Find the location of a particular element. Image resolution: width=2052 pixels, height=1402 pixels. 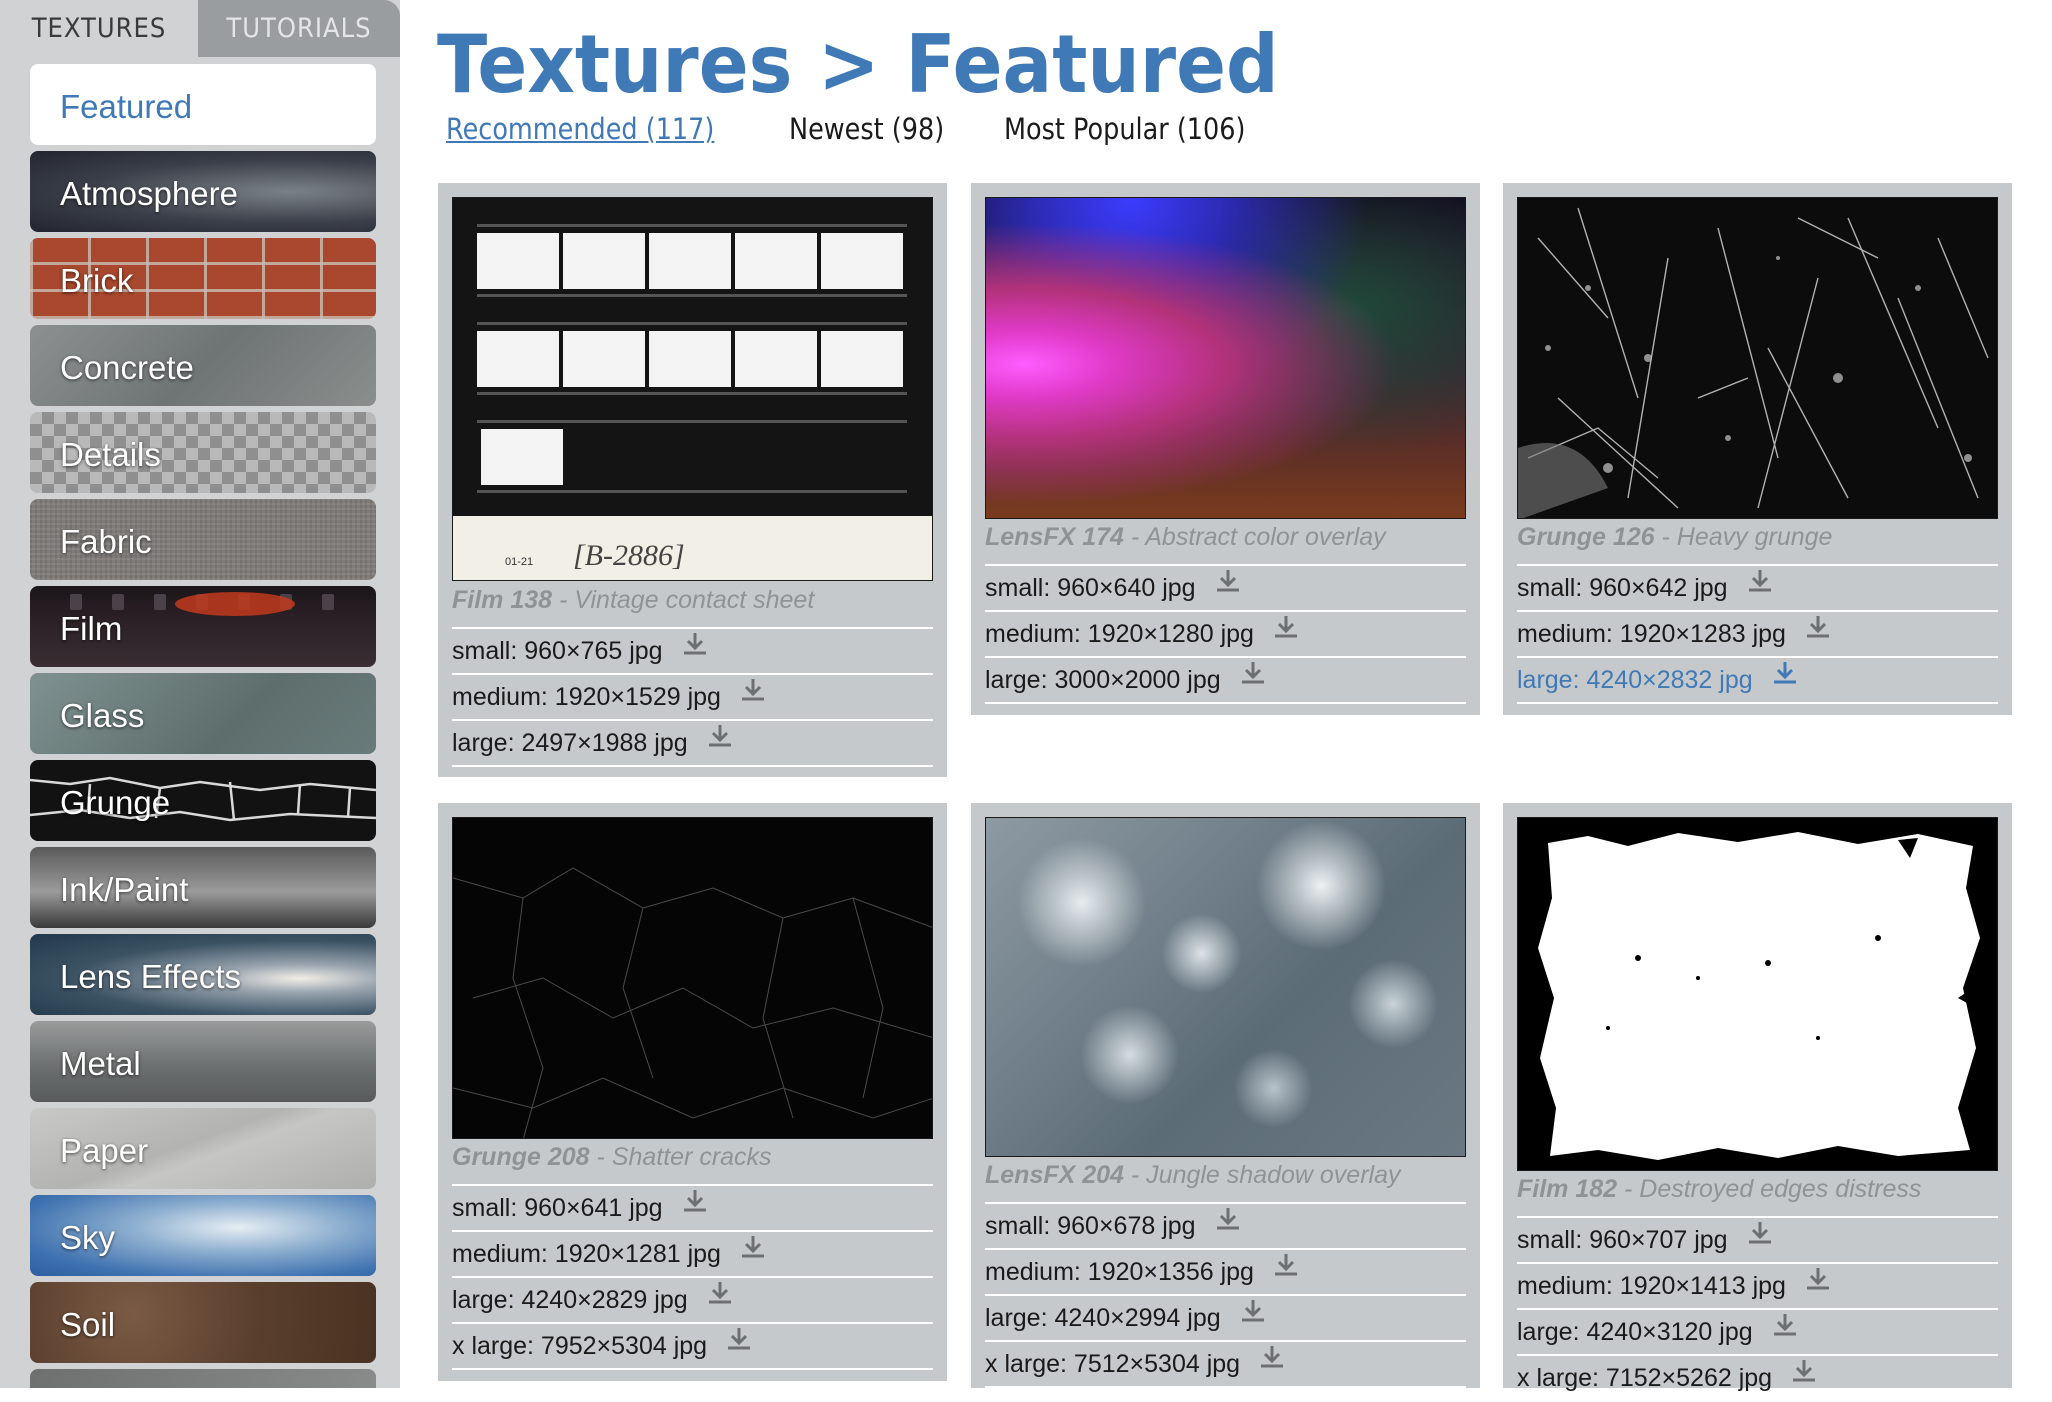

grunge-image is located at coordinates (1757, 358).